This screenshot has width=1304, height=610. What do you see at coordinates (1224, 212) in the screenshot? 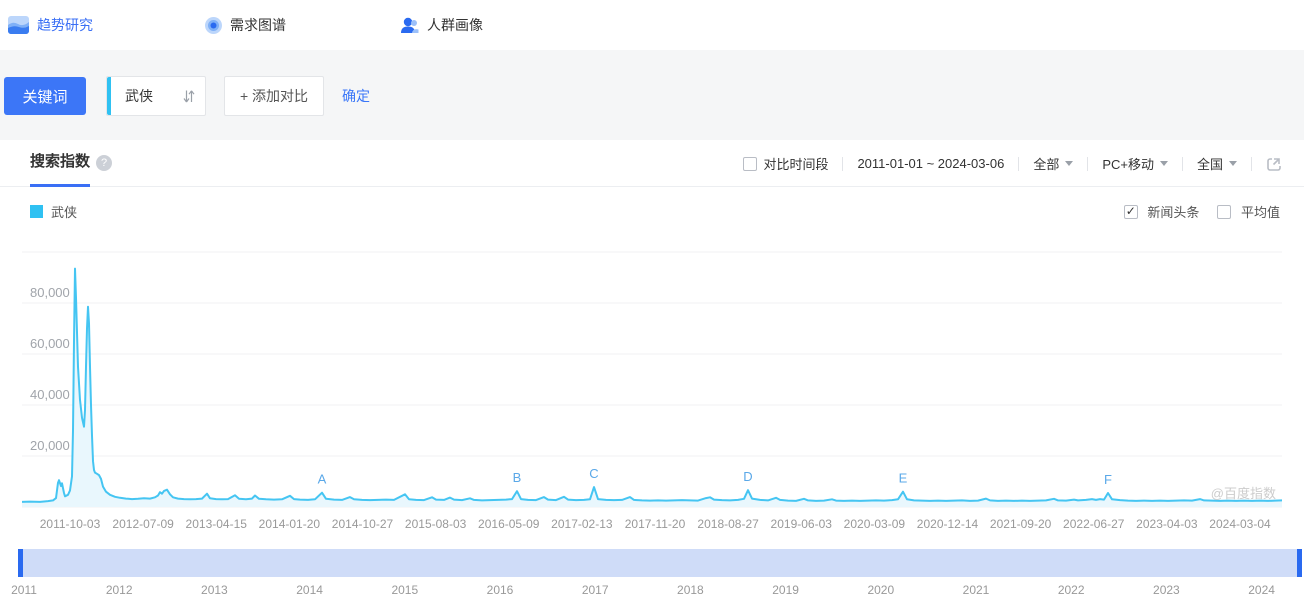
I see `average-checkbox` at bounding box center [1224, 212].